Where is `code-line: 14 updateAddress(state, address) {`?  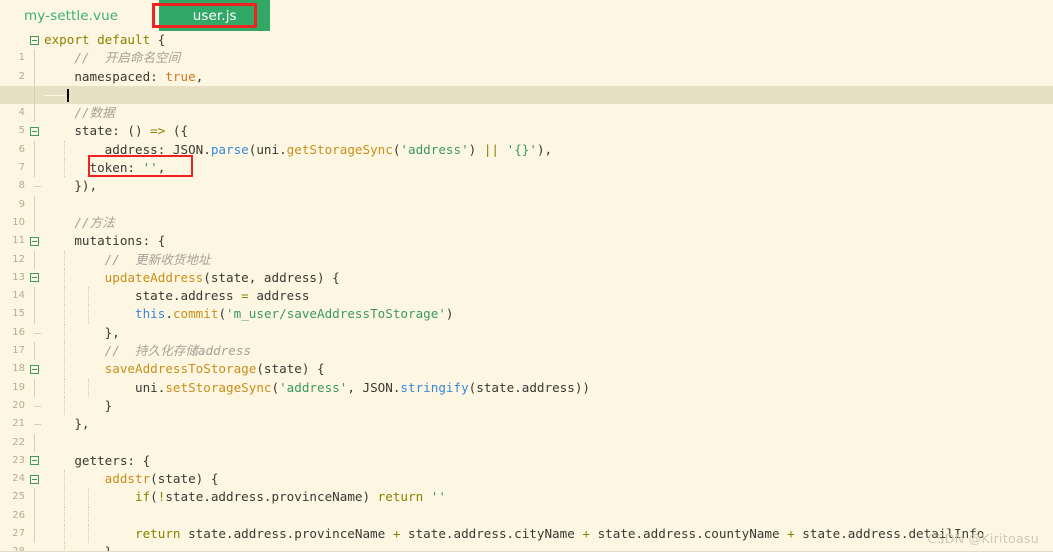 code-line: 14 updateAddress(state, address) { is located at coordinates (526, 284).